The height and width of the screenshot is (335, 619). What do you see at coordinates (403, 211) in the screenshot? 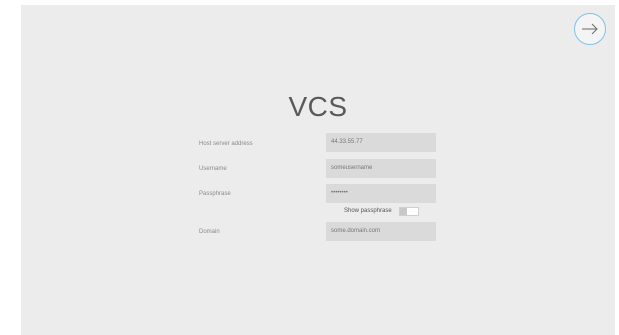
I see `toggle-knob` at bounding box center [403, 211].